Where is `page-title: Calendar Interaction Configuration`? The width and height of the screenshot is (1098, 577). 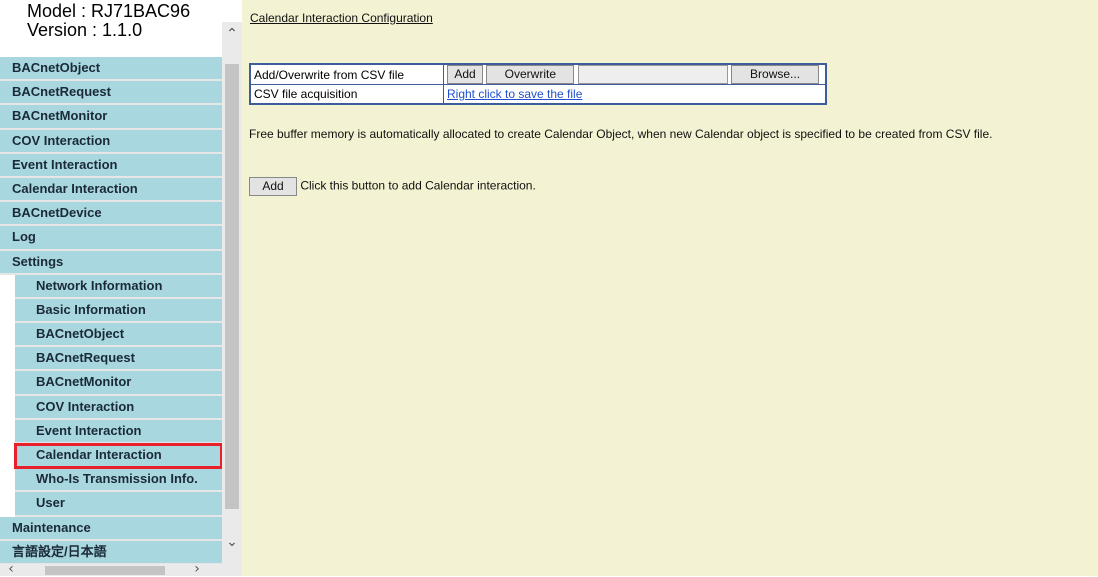 page-title: Calendar Interaction Configuration is located at coordinates (341, 18).